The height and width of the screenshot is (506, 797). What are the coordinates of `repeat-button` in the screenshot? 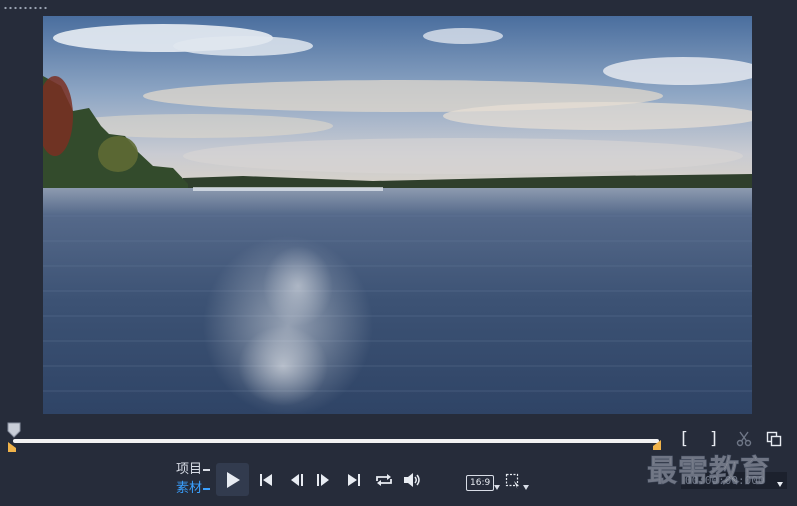 It's located at (384, 480).